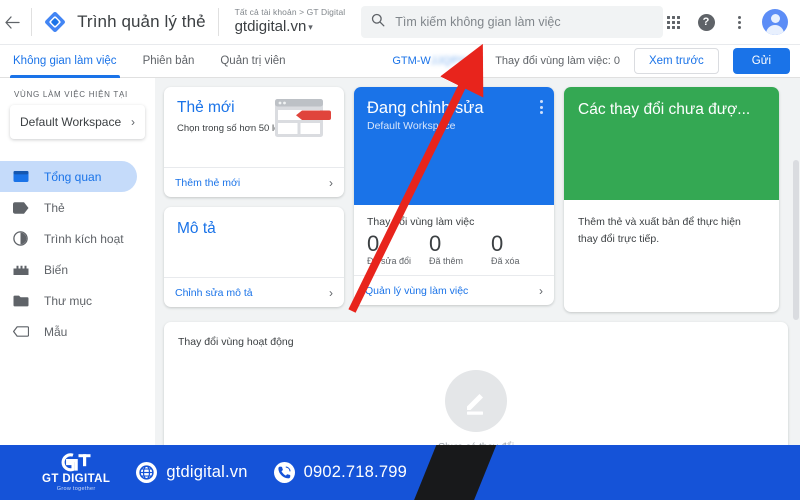 Image resolution: width=800 pixels, height=500 pixels. I want to click on editing-footer-label: Quản lý vùng làm việc, so click(417, 290).